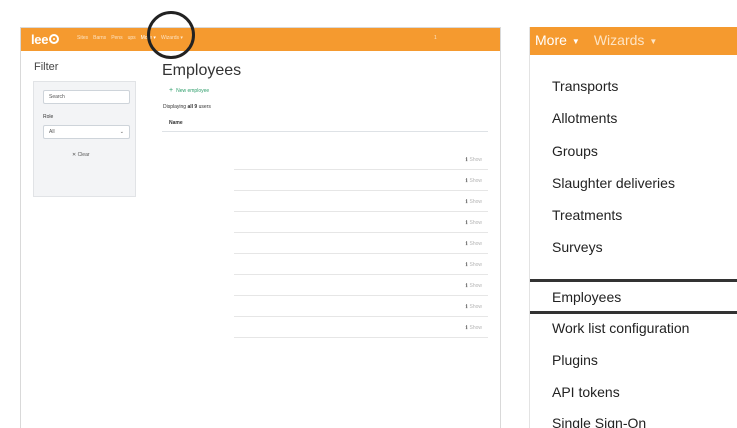 Image resolution: width=737 pixels, height=428 pixels. What do you see at coordinates (86, 132) in the screenshot?
I see `role-select: All ⌄` at bounding box center [86, 132].